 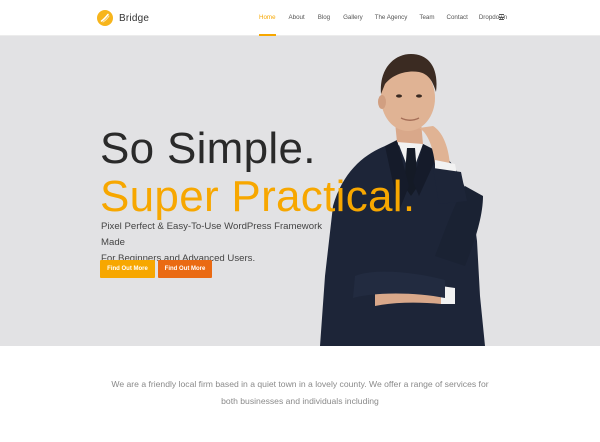 I want to click on logo-text: Bridge, so click(x=134, y=18).